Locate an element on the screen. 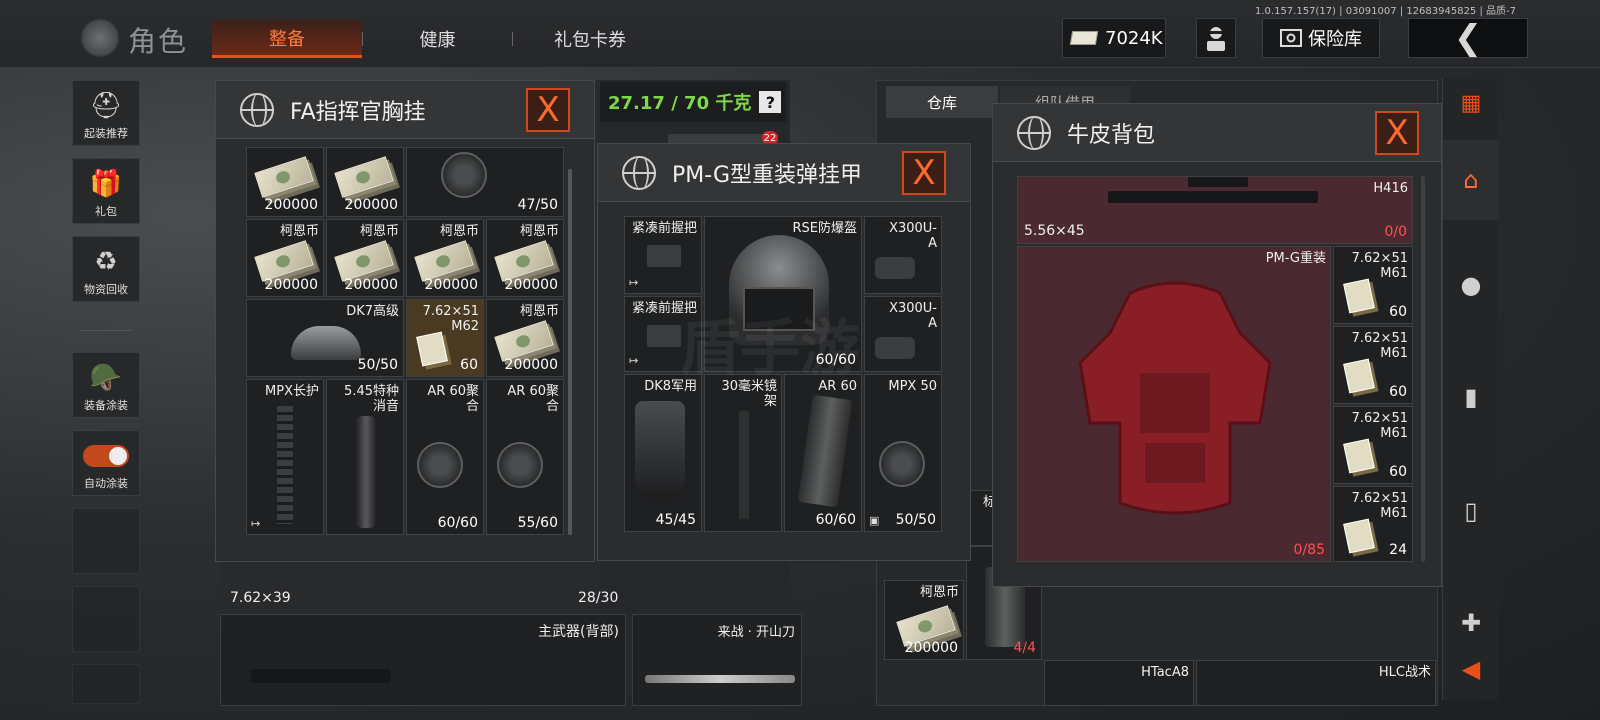 The width and height of the screenshot is (1600, 720). sidebar-item-auto-paint: 自动涂装 is located at coordinates (106, 463).